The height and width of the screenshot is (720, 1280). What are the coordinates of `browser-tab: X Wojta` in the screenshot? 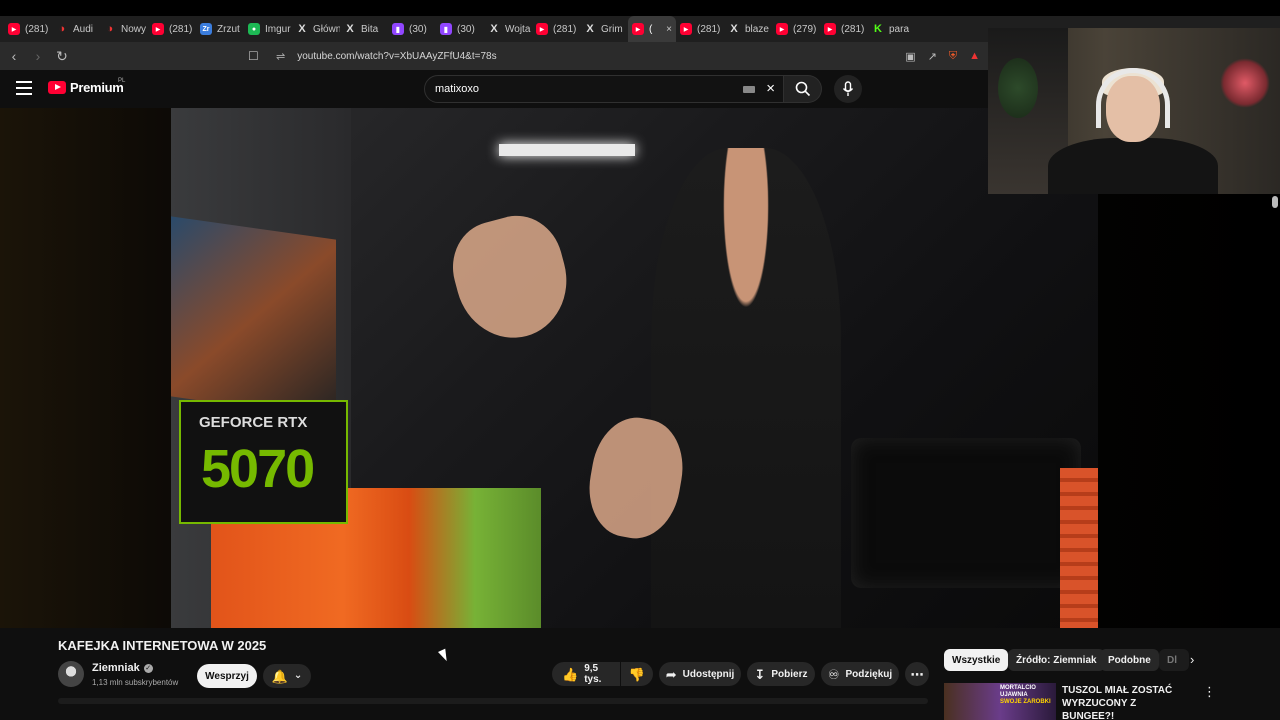 It's located at (508, 29).